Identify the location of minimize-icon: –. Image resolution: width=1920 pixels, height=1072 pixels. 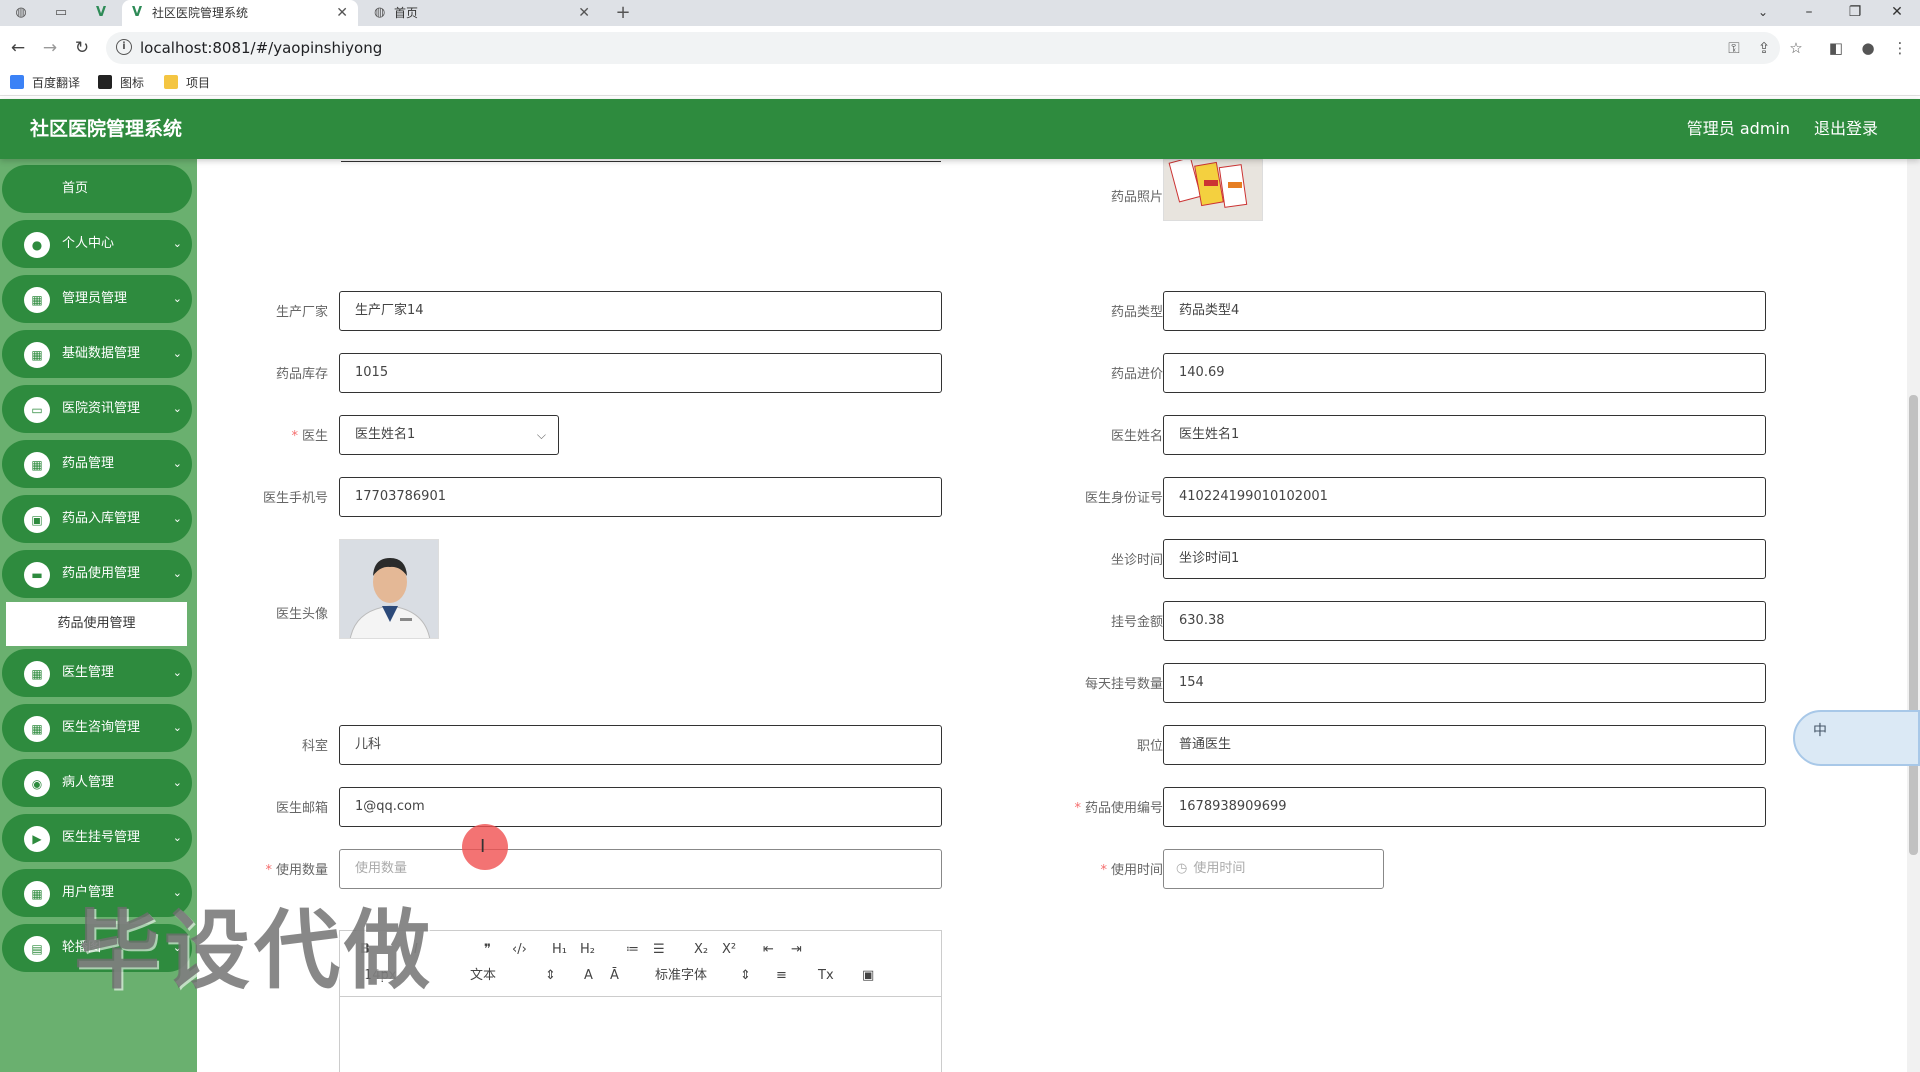
(1809, 13).